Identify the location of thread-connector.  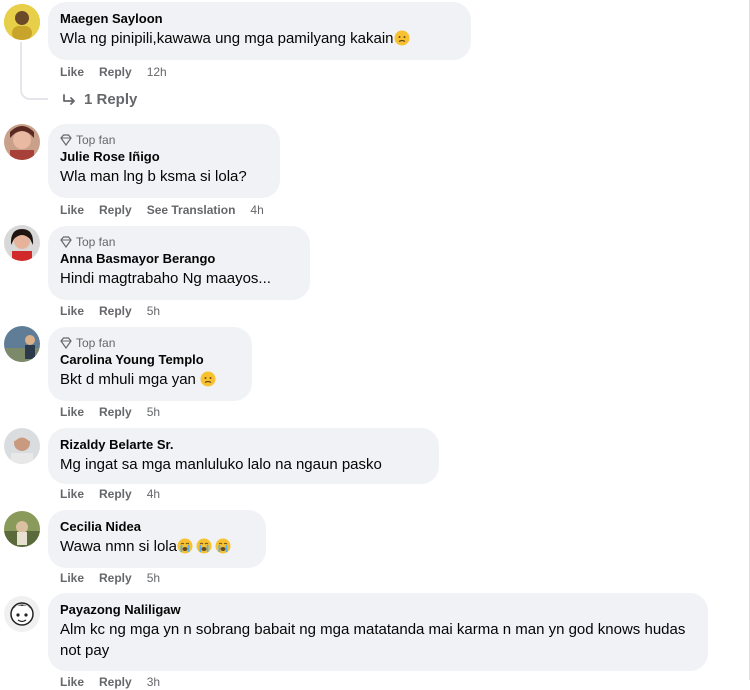
(34, 71).